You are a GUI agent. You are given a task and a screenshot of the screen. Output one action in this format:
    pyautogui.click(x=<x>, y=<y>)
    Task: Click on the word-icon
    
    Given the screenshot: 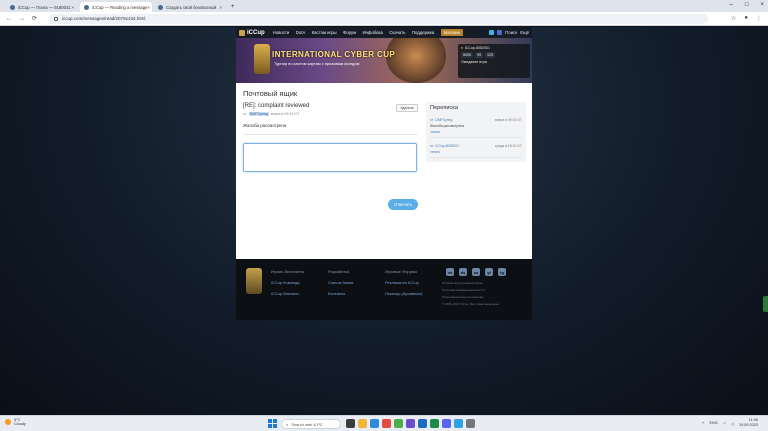 What is the action you would take?
    pyautogui.click(x=422, y=423)
    